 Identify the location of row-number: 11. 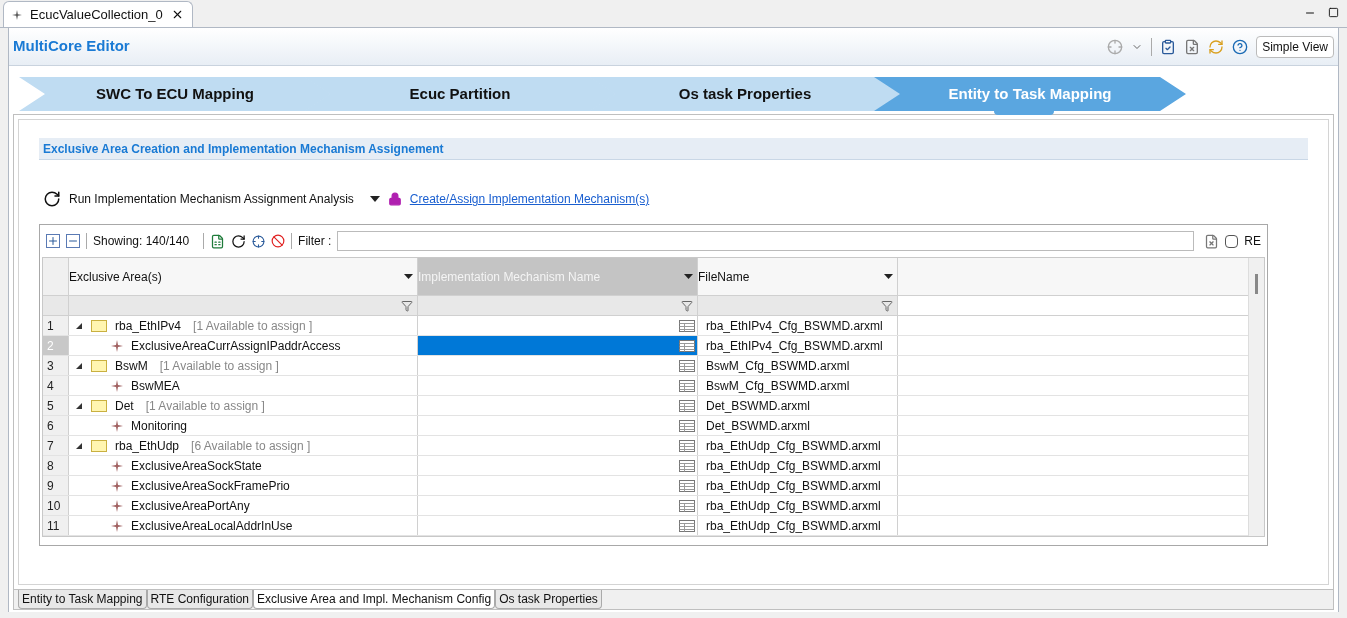
(56, 525).